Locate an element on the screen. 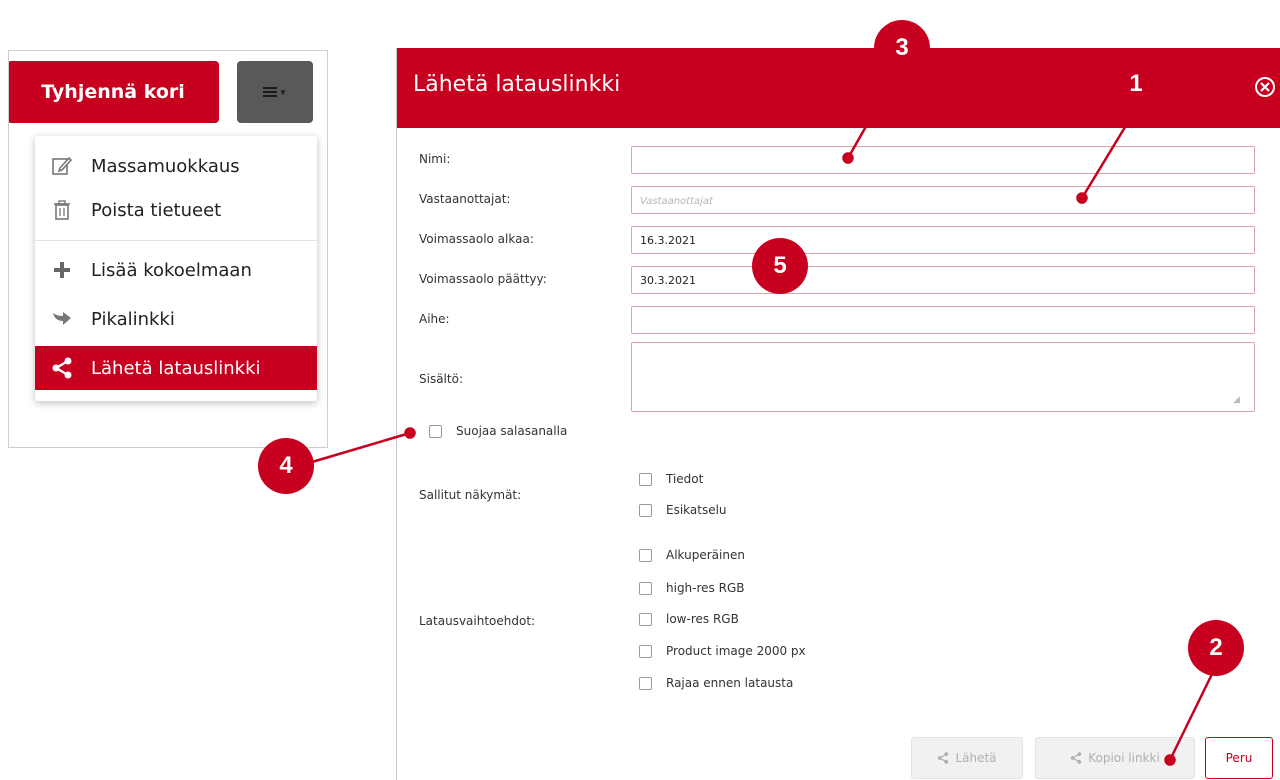 The height and width of the screenshot is (780, 1280). menu-divider is located at coordinates (176, 240).